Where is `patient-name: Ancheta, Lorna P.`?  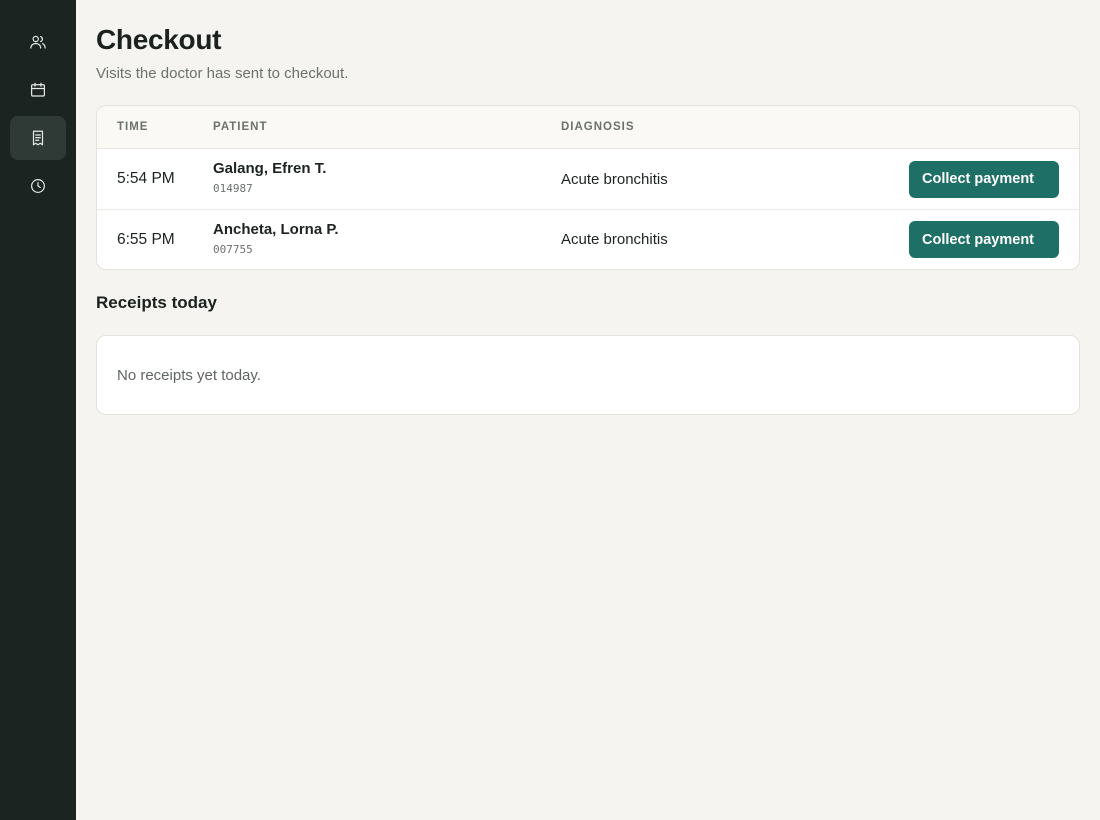
patient-name: Ancheta, Lorna P. is located at coordinates (276, 229).